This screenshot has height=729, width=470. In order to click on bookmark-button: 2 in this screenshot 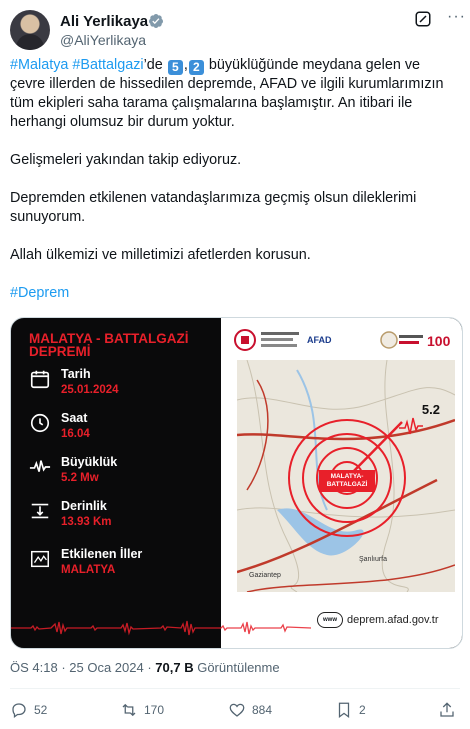, I will do `click(350, 710)`.